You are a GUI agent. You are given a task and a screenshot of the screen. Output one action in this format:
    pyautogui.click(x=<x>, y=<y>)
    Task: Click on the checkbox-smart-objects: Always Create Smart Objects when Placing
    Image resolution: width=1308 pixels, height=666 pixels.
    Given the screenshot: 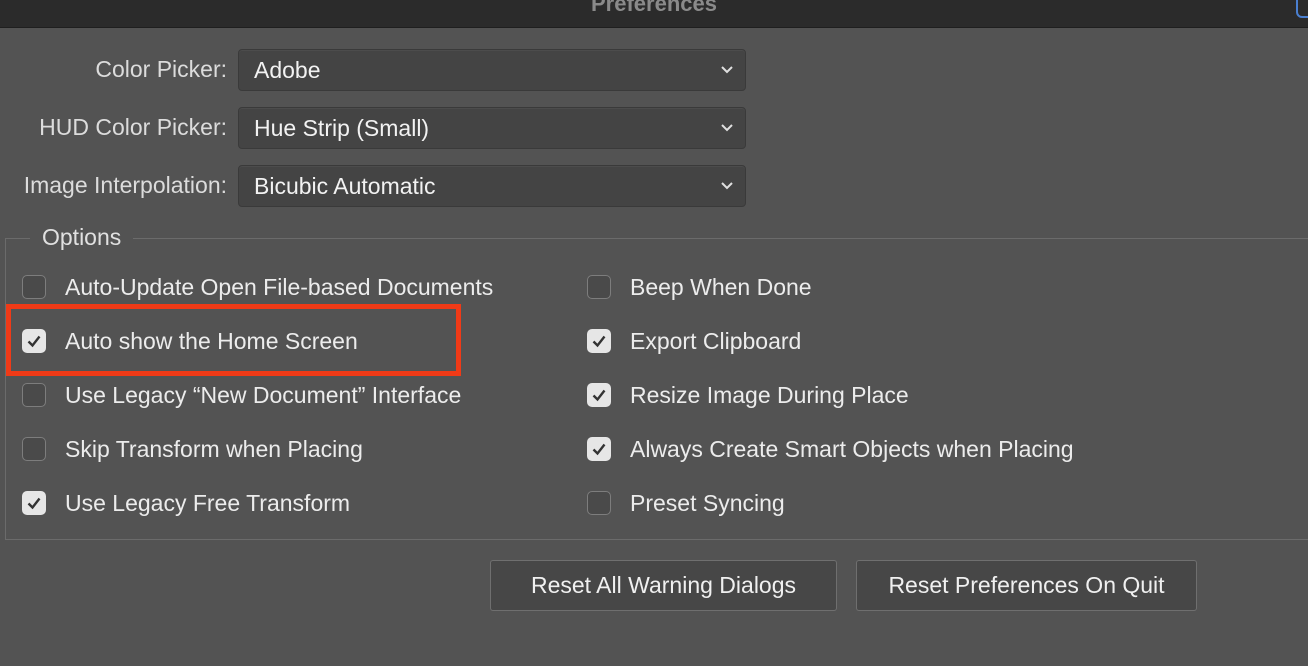 What is the action you would take?
    pyautogui.click(x=830, y=449)
    